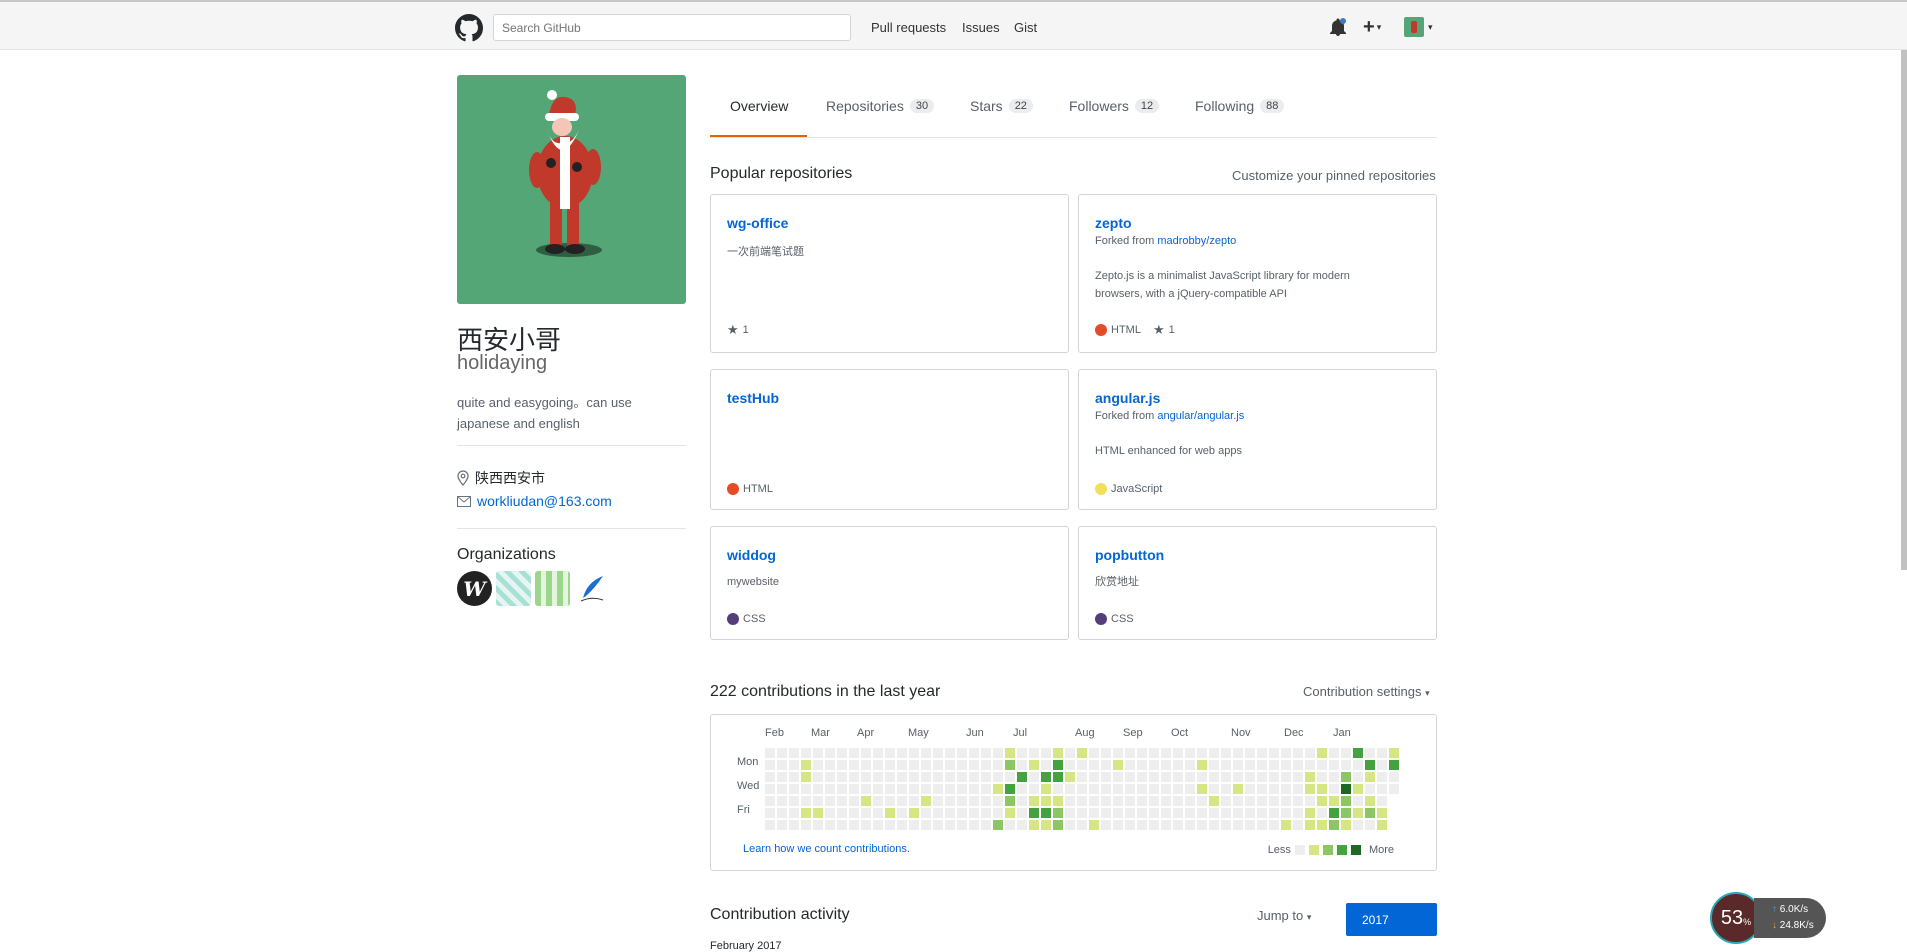 The image size is (1907, 952). Describe the element at coordinates (513, 588) in the screenshot. I see `org-teal-avatar` at that location.